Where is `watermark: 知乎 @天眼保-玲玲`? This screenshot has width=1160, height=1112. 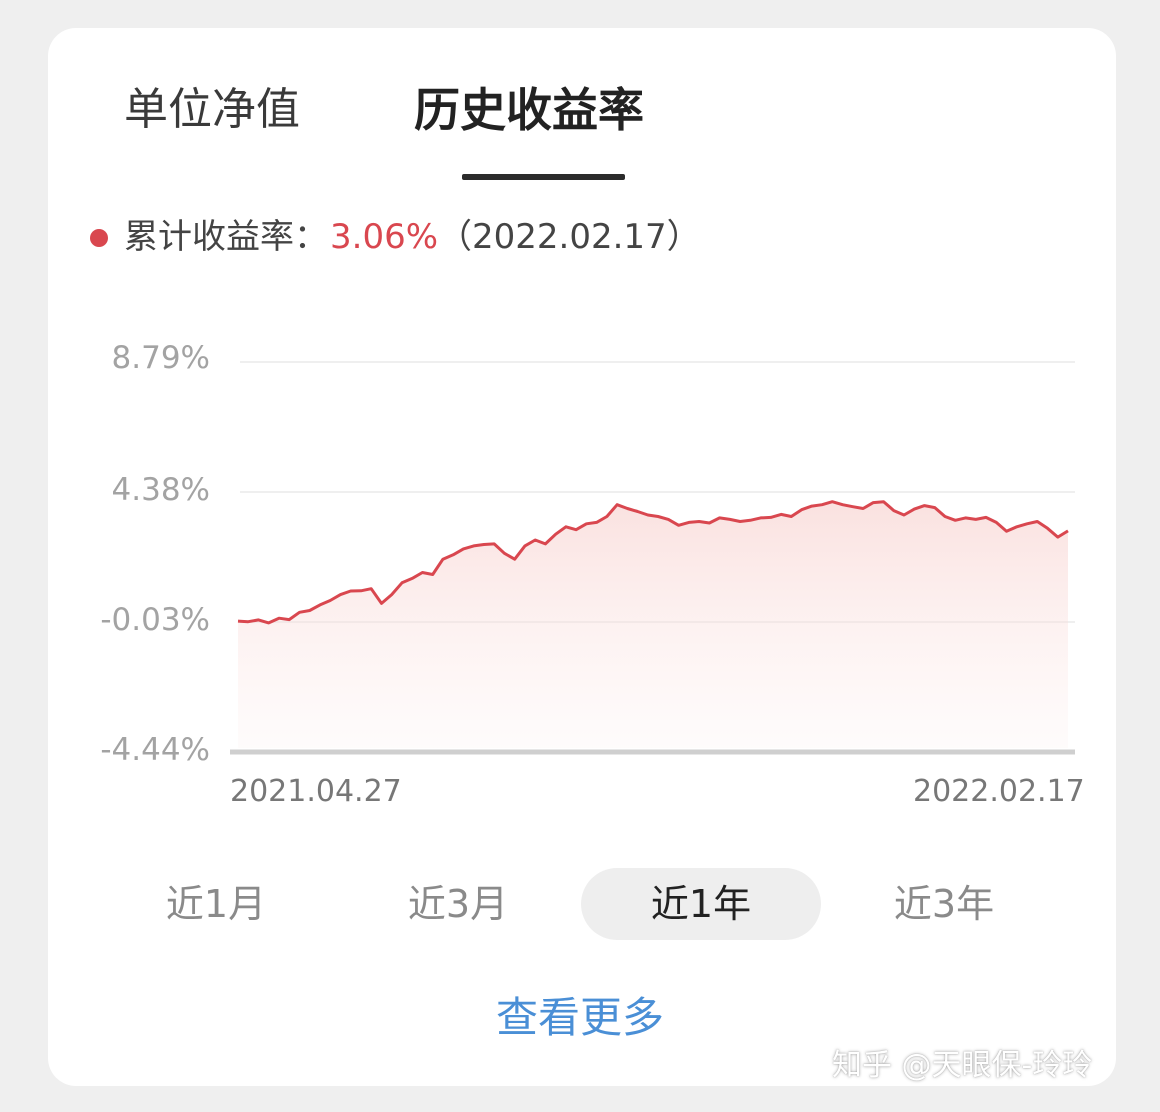
watermark: 知乎 @天眼保-玲玲 is located at coordinates (962, 1065).